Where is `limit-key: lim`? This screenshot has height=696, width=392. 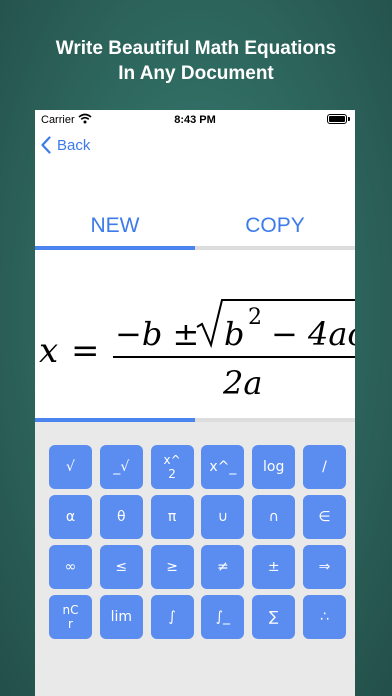
limit-key: lim is located at coordinates (121, 617).